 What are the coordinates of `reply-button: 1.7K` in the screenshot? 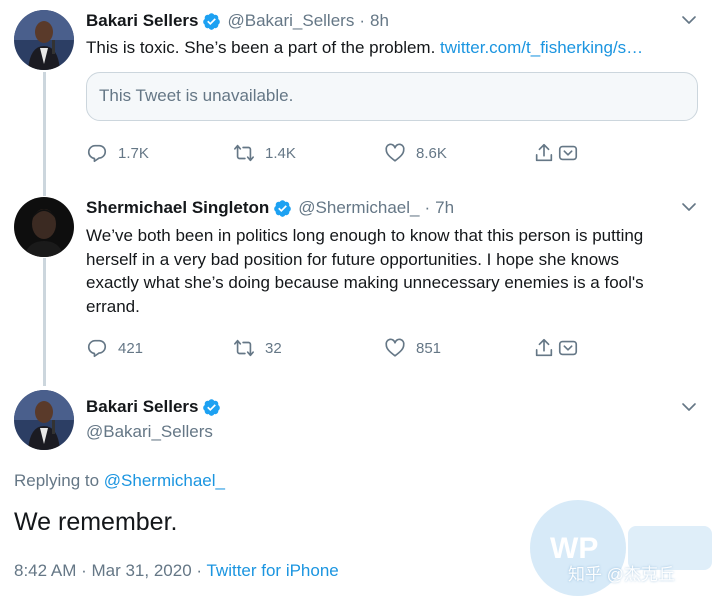 It's located at (117, 153).